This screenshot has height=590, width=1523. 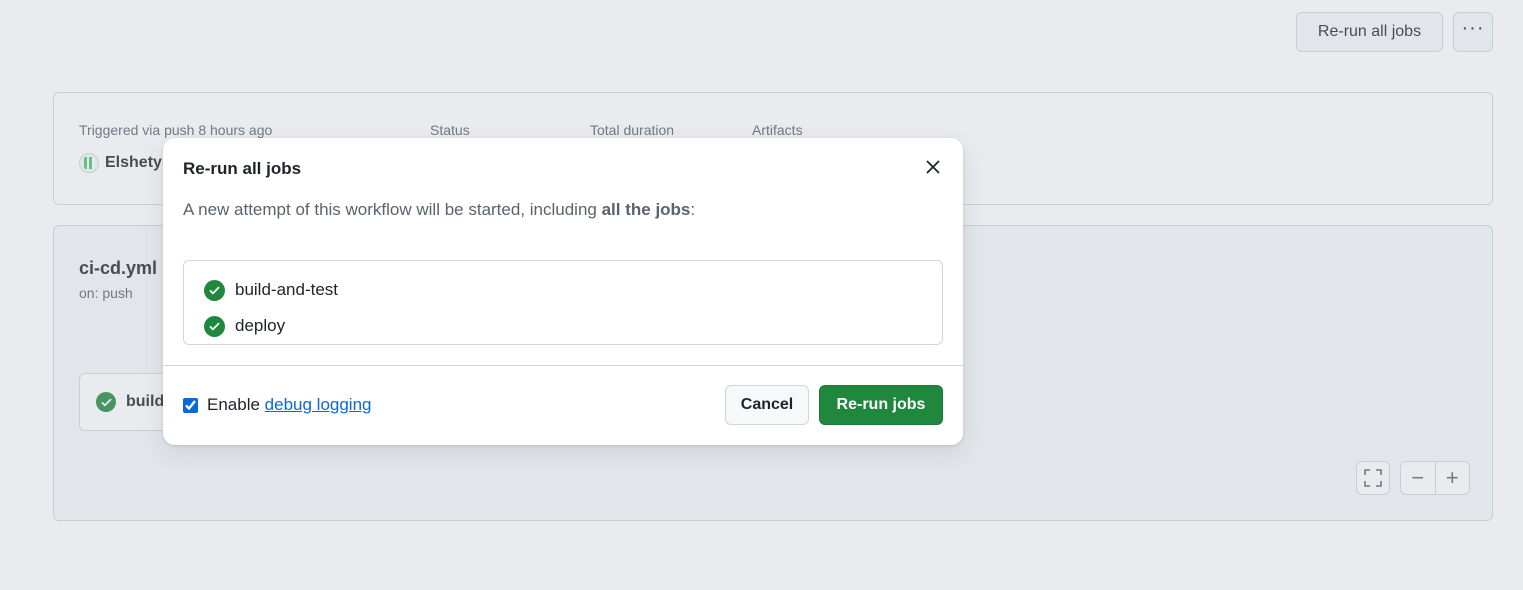 I want to click on debug-label: Enable, so click(x=236, y=404).